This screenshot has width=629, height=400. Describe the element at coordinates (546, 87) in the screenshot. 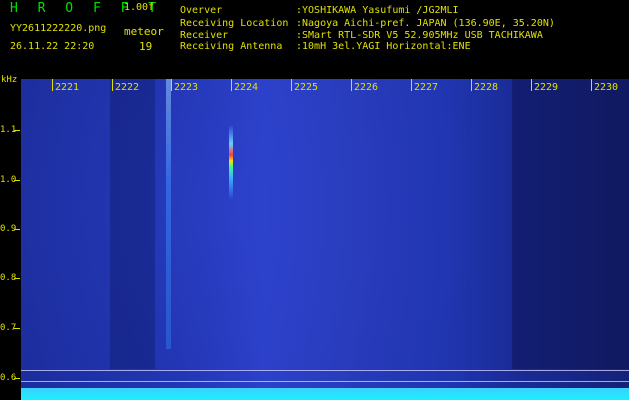

I see `x-tick-label: 2229` at that location.